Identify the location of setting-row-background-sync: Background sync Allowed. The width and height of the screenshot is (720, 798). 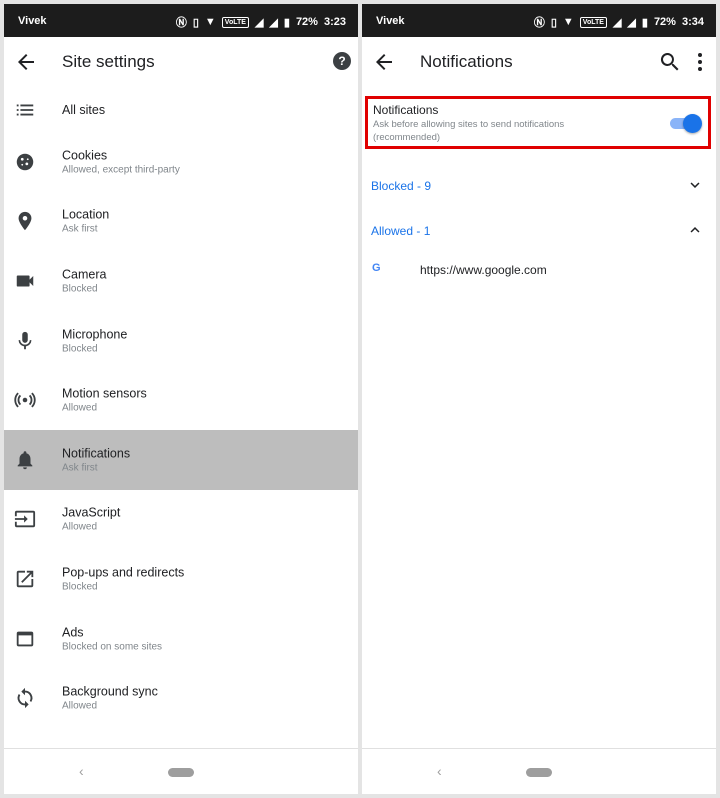
(181, 698).